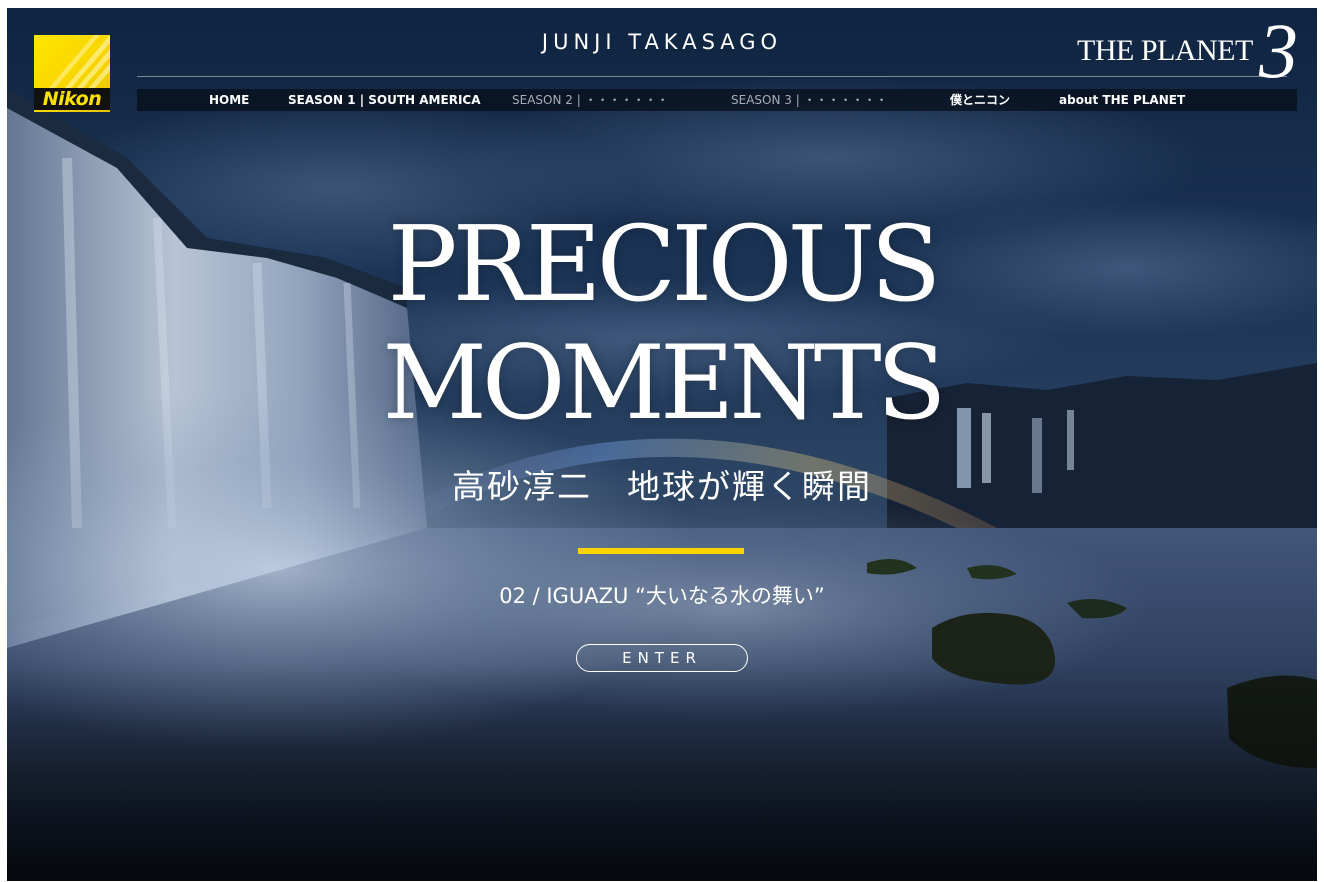  What do you see at coordinates (72, 99) in the screenshot?
I see `nikon-logo-text: Nikon` at bounding box center [72, 99].